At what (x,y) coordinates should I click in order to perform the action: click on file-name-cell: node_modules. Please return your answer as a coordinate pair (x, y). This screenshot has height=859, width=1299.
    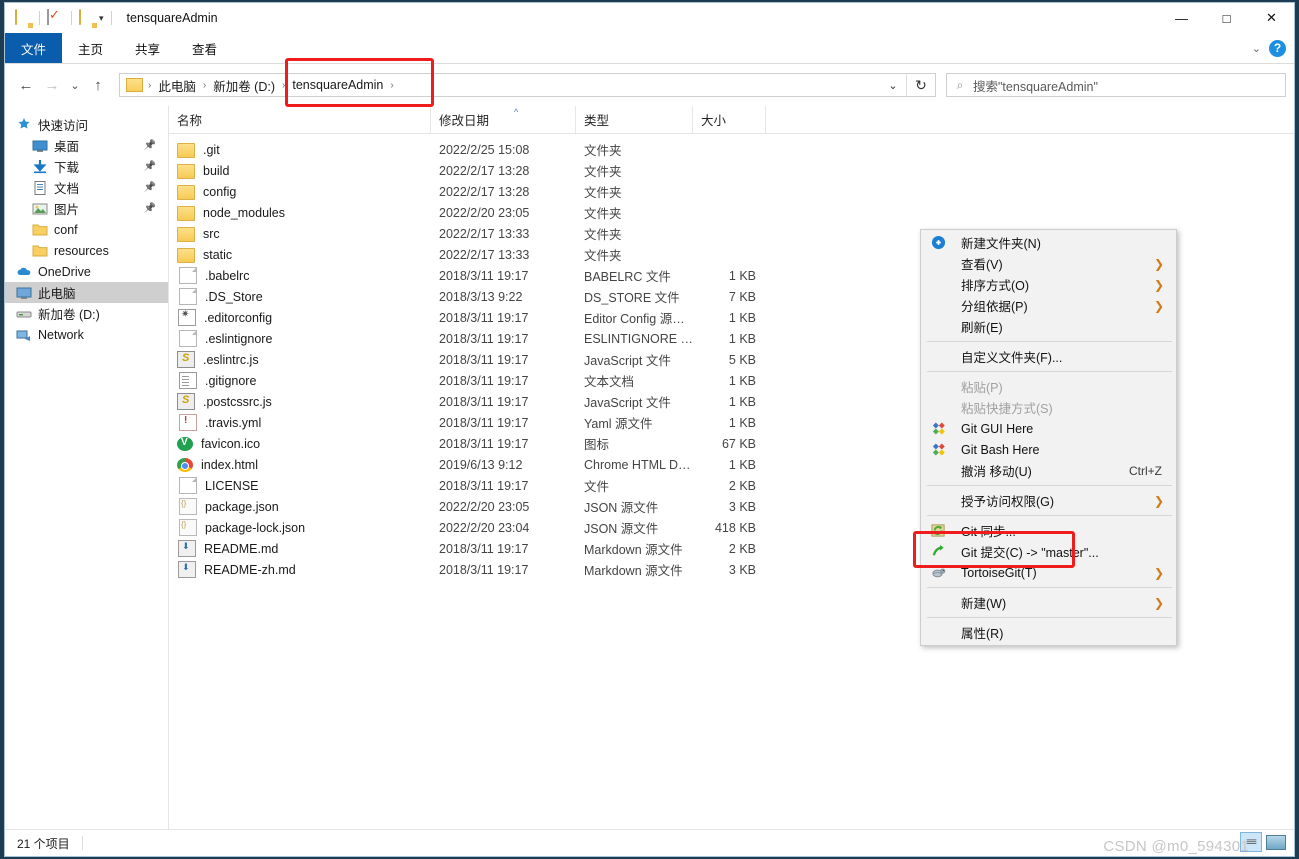
    Looking at the image, I should click on (300, 212).